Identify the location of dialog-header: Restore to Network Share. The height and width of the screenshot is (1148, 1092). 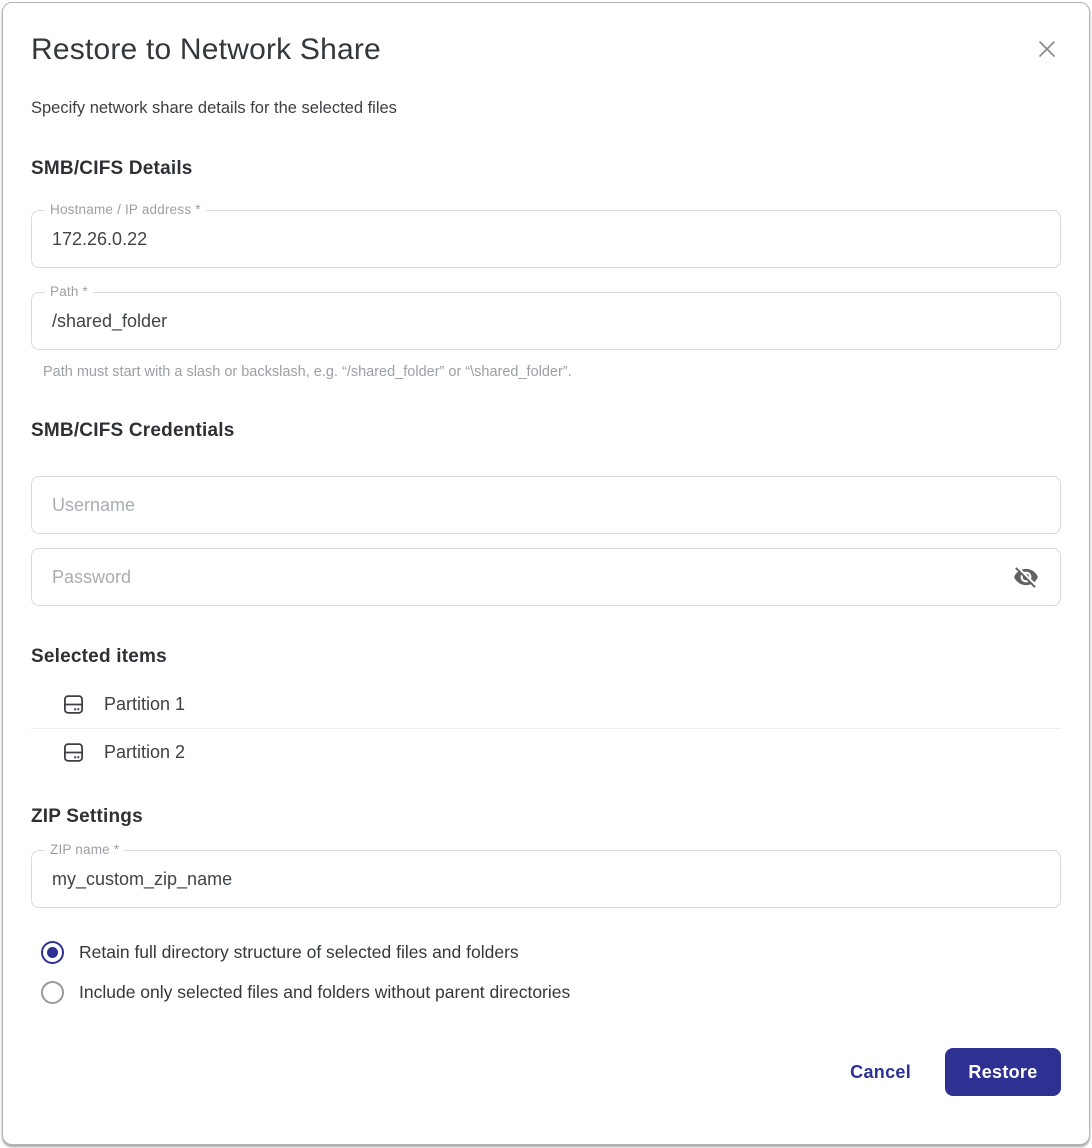
(546, 50).